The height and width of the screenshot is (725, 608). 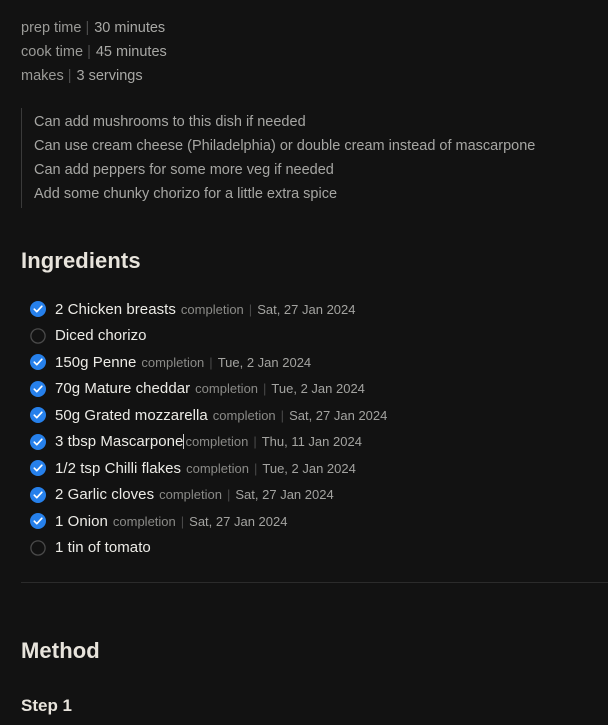 I want to click on ingredient-name: 2 Chicken breasts, so click(x=115, y=309).